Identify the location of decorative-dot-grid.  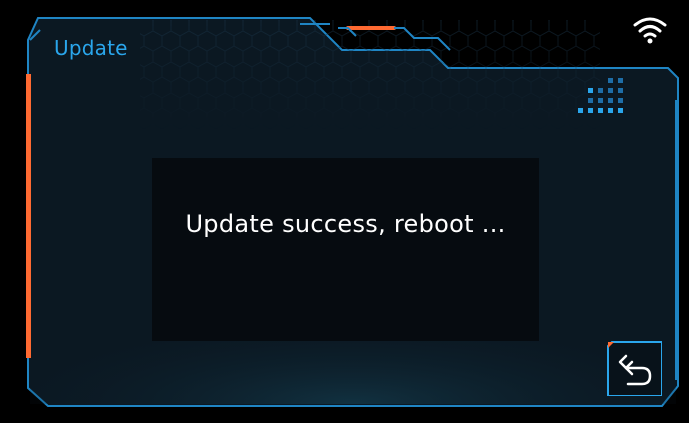
(604, 98).